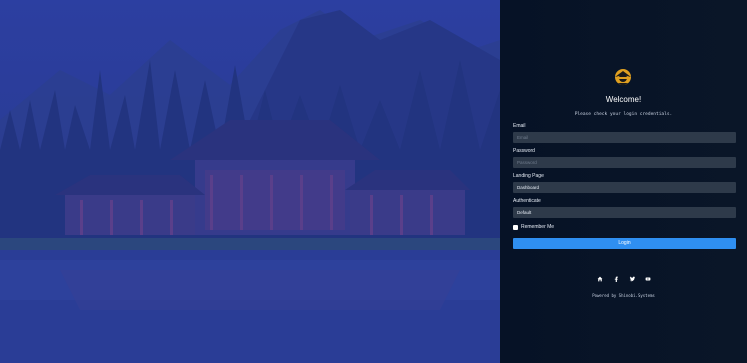  I want to click on login-button: Login, so click(624, 243).